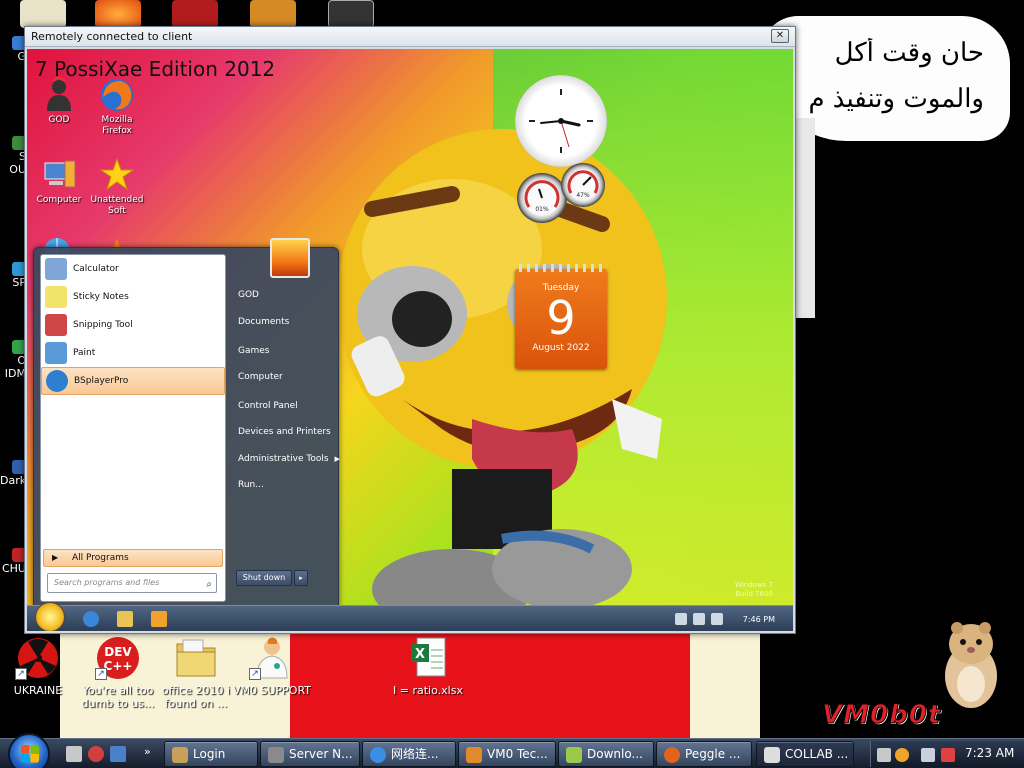 This screenshot has height=768, width=1024. I want to click on shutdown-button: Shut down, so click(264, 578).